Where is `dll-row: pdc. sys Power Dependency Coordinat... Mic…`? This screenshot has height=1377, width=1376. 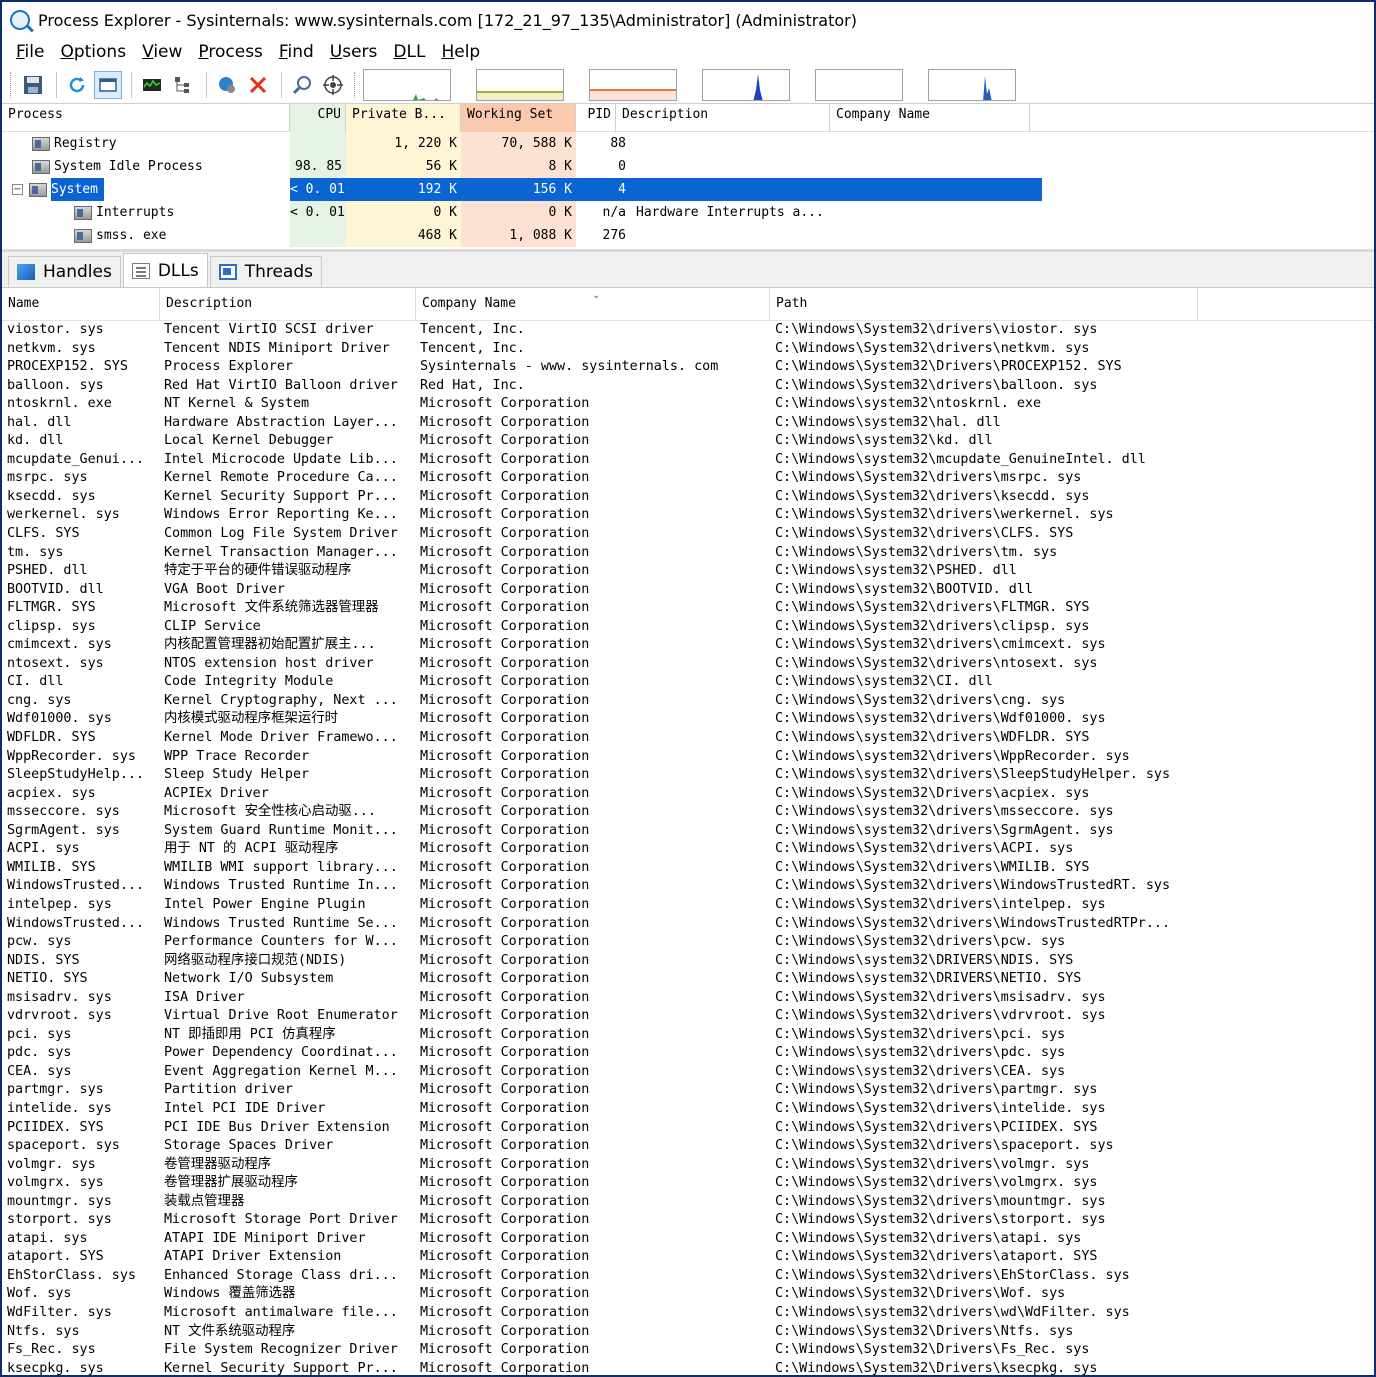
dll-row: pdc. sys Power Dependency Coordinat... Mic… is located at coordinates (688, 1053).